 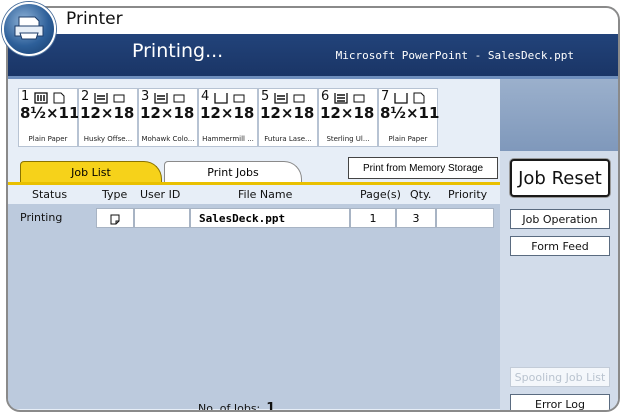 I want to click on column-priority: Priority, so click(x=468, y=194).